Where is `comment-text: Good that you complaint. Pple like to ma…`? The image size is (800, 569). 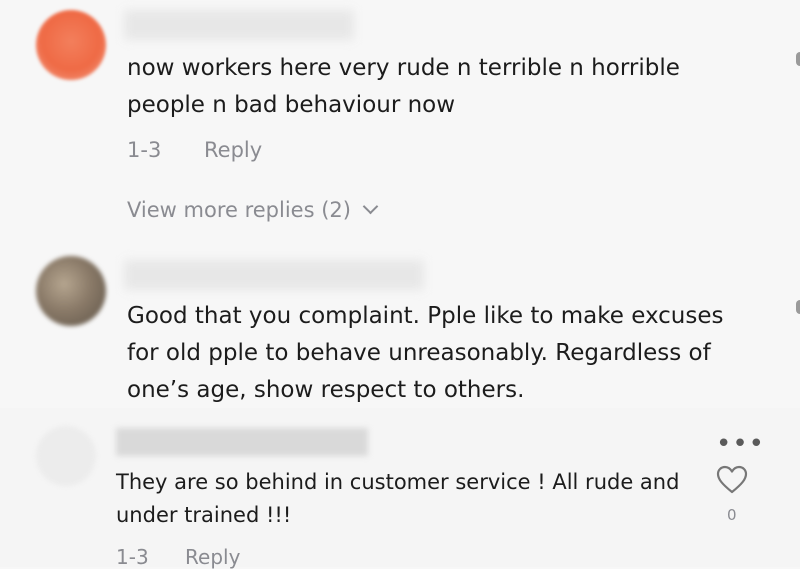 comment-text: Good that you complaint. Pple like to ma… is located at coordinates (425, 353).